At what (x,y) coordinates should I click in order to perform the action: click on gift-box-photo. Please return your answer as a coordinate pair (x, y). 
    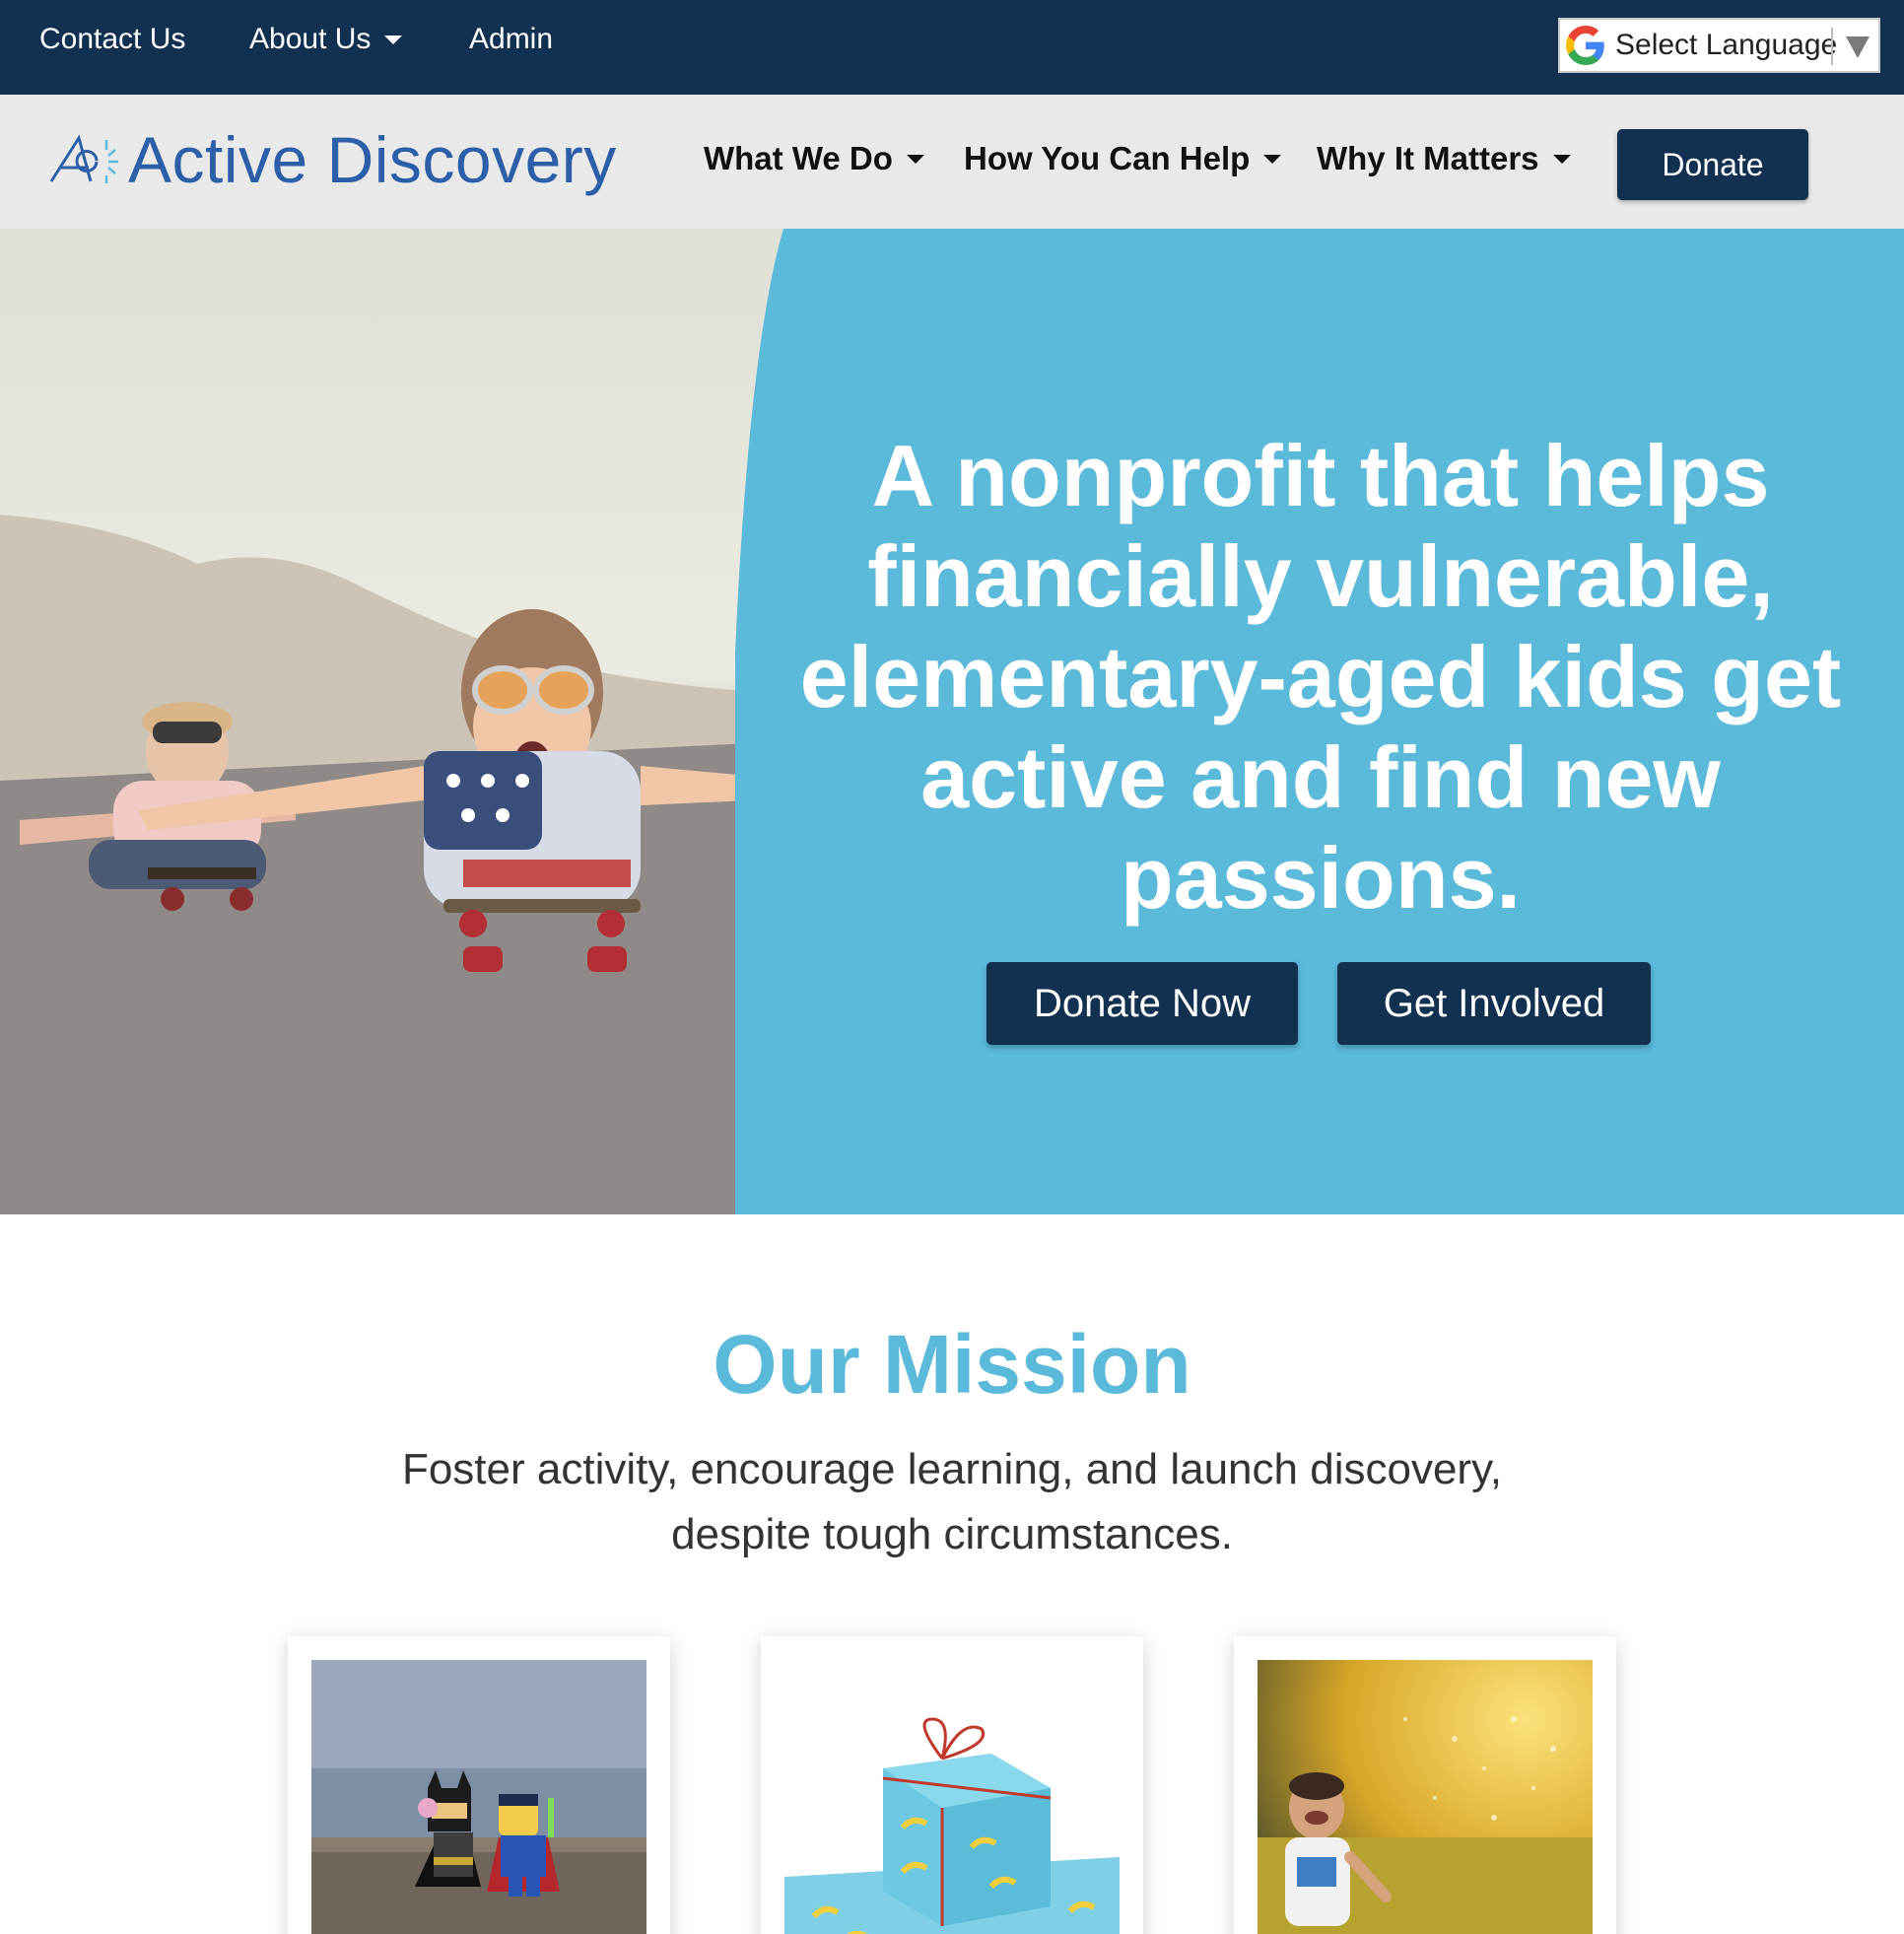
    Looking at the image, I should click on (952, 1797).